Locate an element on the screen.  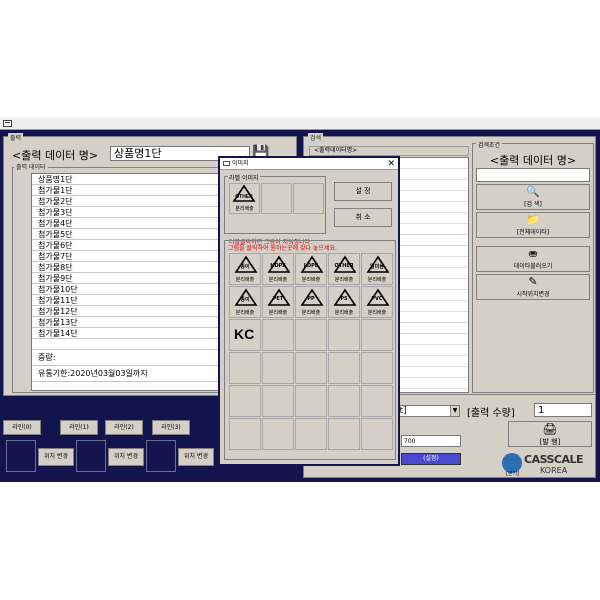
recycle-symbol-tile: LDPE 분리배출 is located at coordinates (311, 269).